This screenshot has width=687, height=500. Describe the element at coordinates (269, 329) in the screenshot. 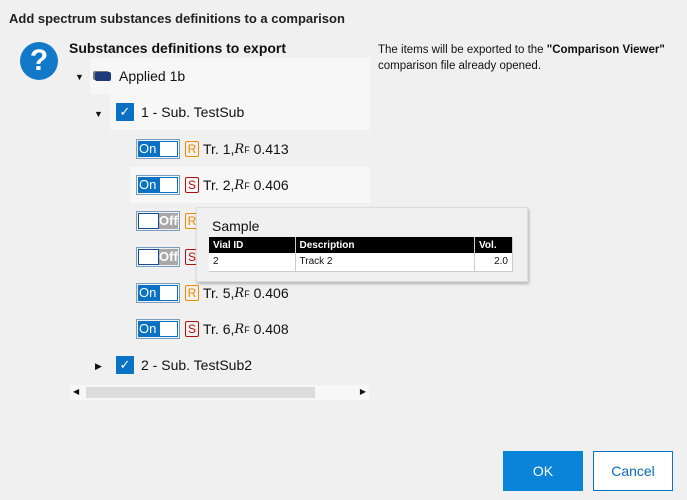

I see `rf-value: 0.408` at that location.